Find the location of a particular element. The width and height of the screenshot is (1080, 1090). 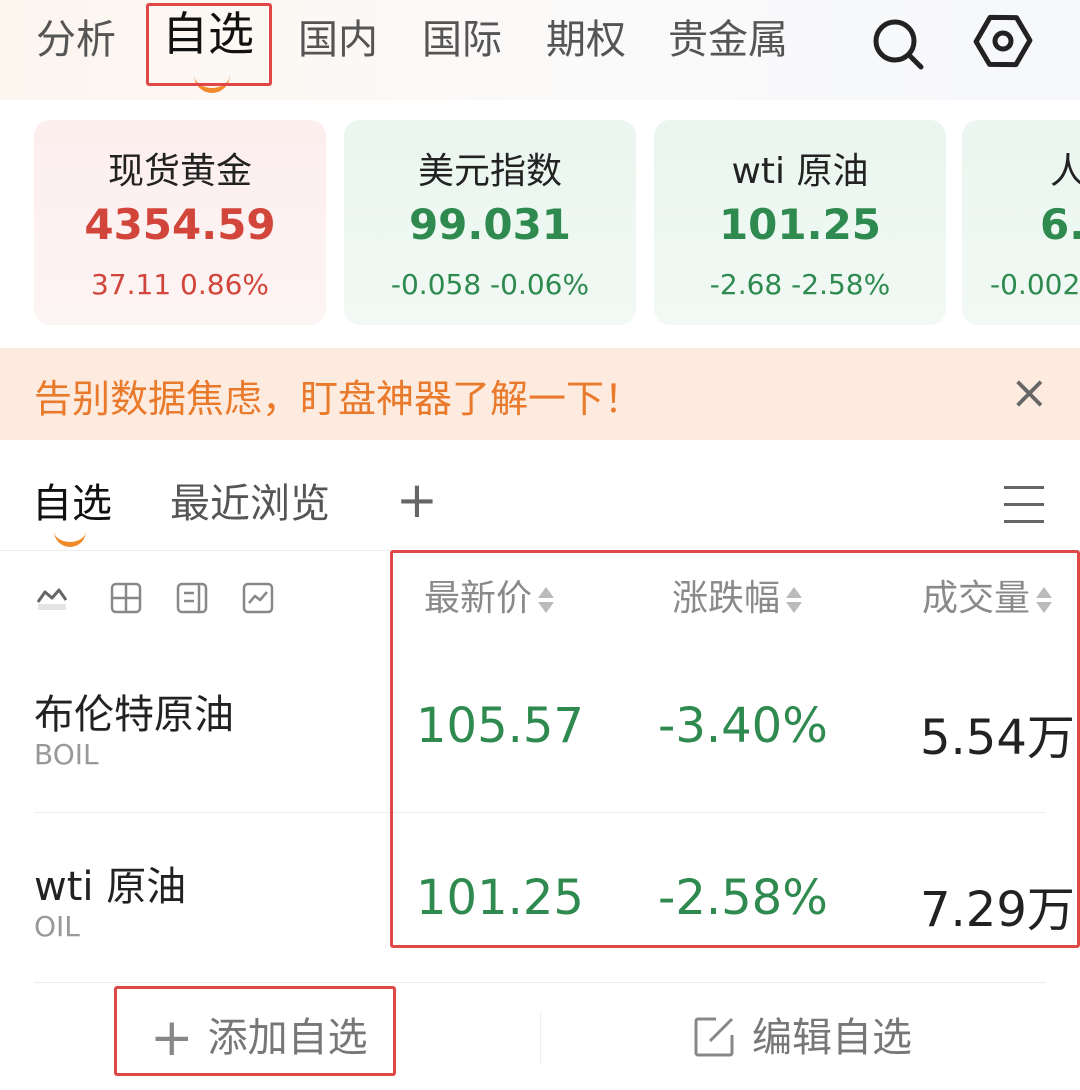

card-name: 美元指数 is located at coordinates (489, 171).